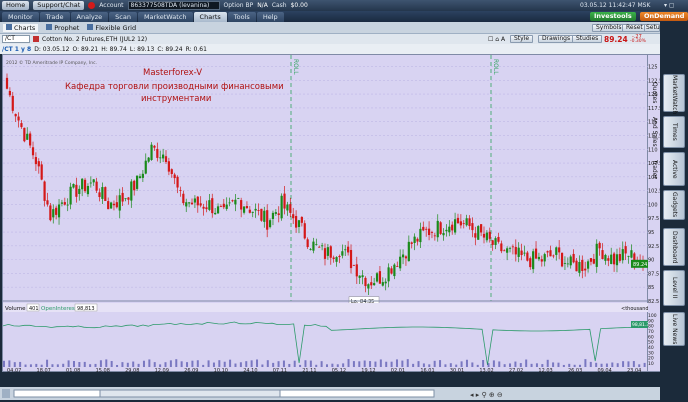 Image resolution: width=688 pixels, height=402 pixels. Describe the element at coordinates (20, 17) in the screenshot. I see `nav-tab-monitor: Monitor` at that location.